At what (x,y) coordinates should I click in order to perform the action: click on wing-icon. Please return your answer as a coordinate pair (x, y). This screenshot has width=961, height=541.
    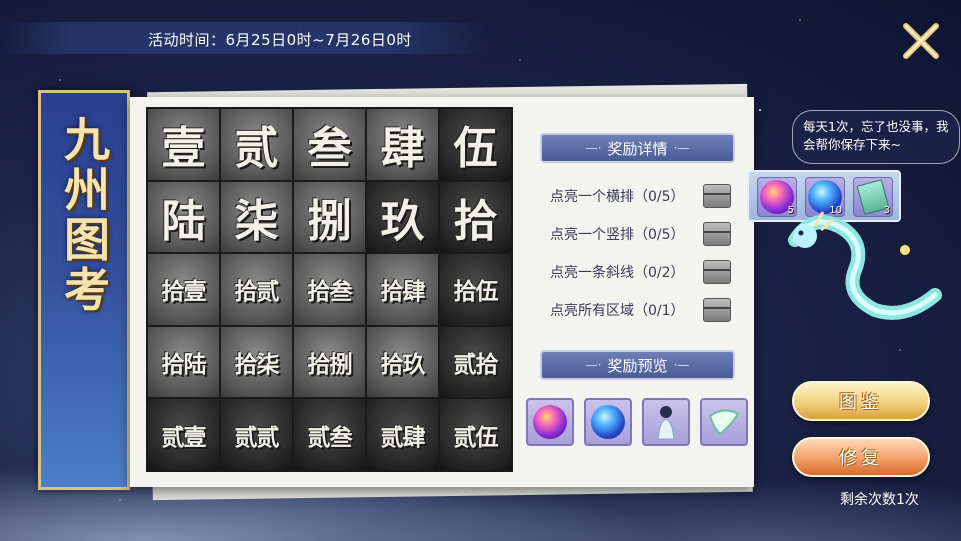
    Looking at the image, I should click on (724, 422).